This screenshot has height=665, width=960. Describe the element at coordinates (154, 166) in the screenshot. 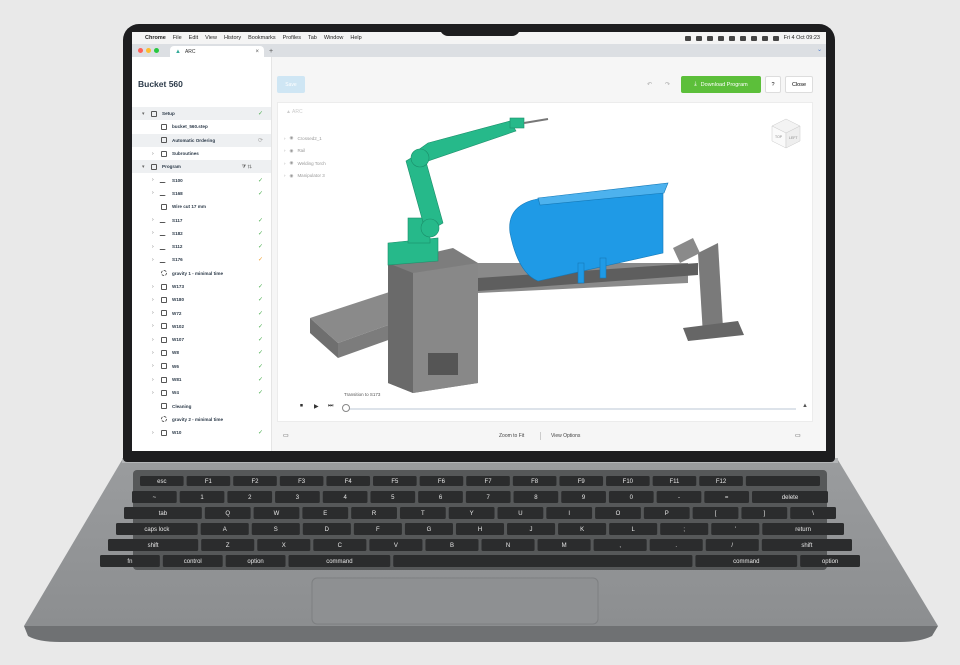

I see `box-icon` at that location.